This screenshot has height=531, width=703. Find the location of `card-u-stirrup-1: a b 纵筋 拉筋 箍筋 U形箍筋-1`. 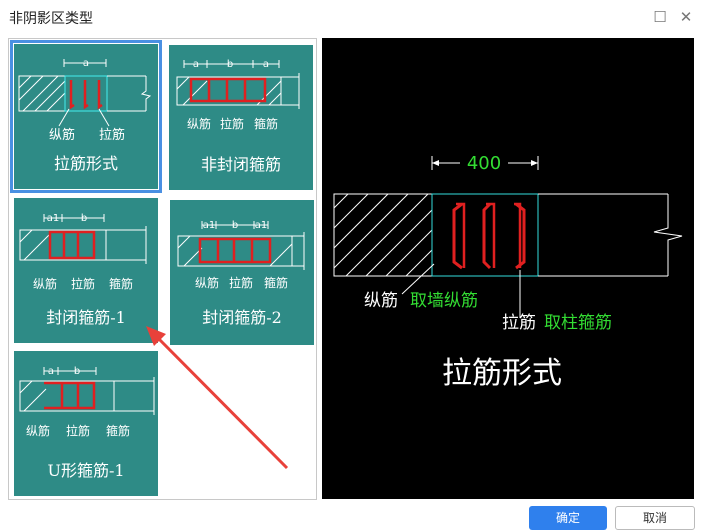

card-u-stirrup-1: a b 纵筋 拉筋 箍筋 U形箍筋-1 is located at coordinates (86, 423).